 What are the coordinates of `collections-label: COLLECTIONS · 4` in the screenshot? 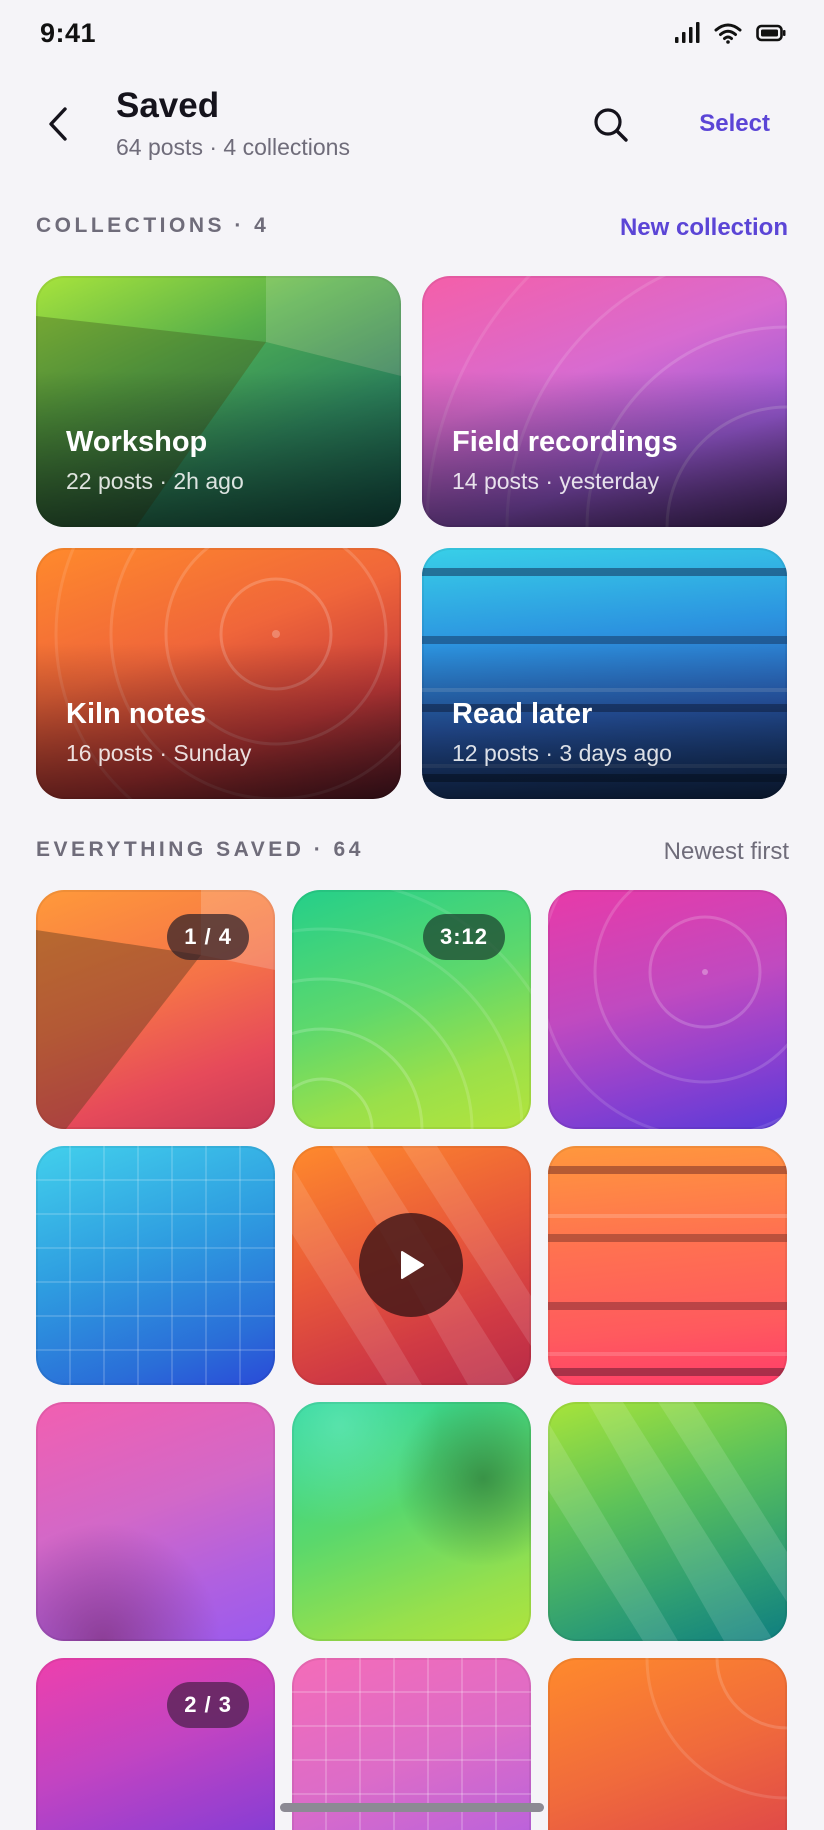 It's located at (153, 225).